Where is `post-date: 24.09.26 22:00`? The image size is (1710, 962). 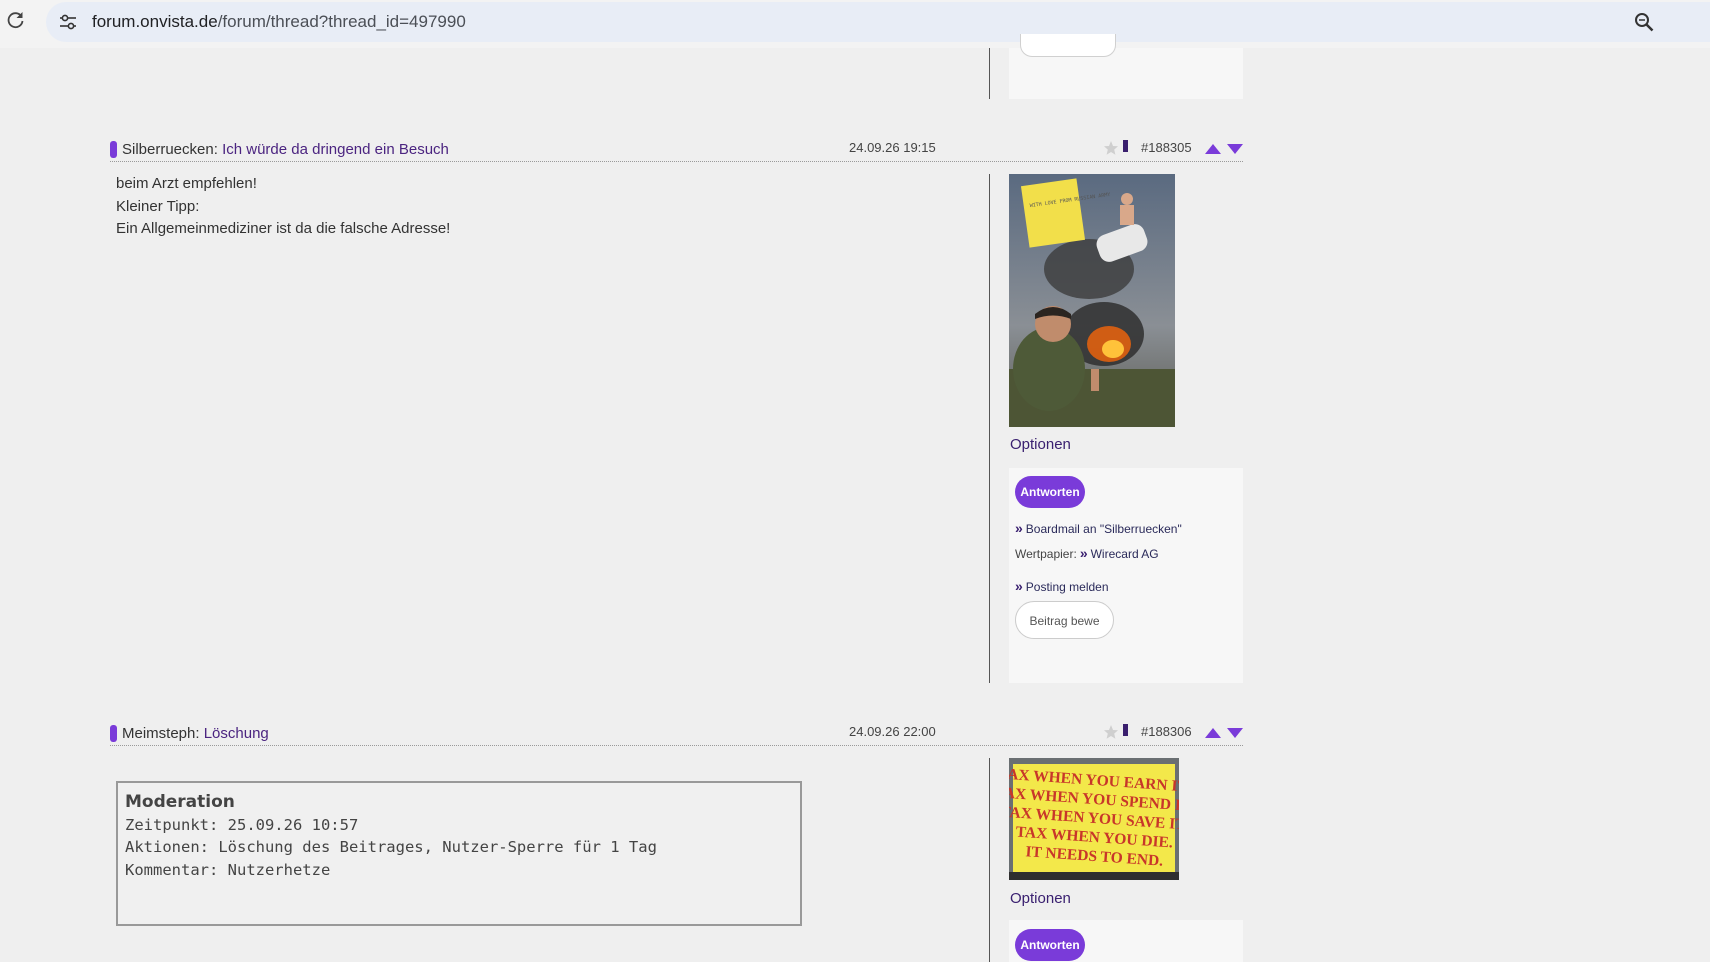 post-date: 24.09.26 22:00 is located at coordinates (892, 731).